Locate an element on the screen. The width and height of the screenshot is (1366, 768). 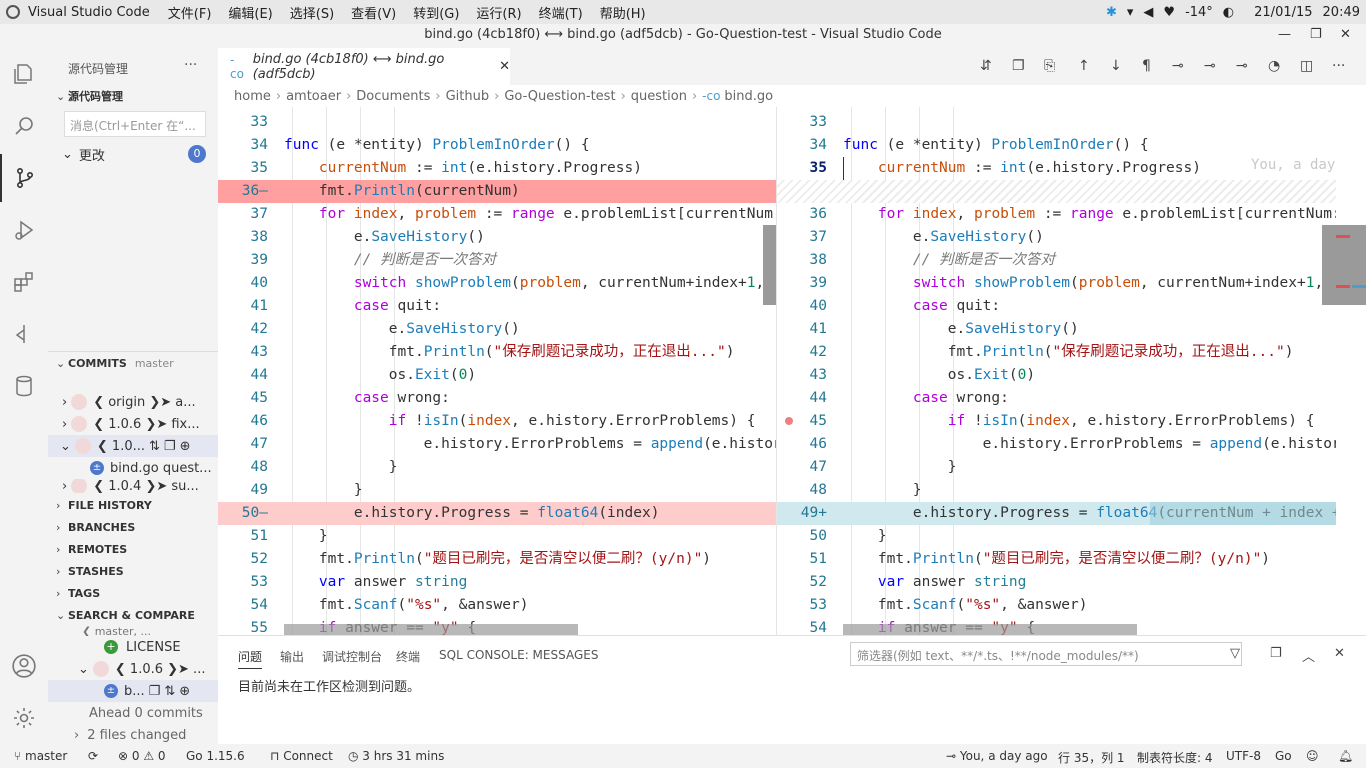
menu-help: 帮助(H) is located at coordinates (623, 12).